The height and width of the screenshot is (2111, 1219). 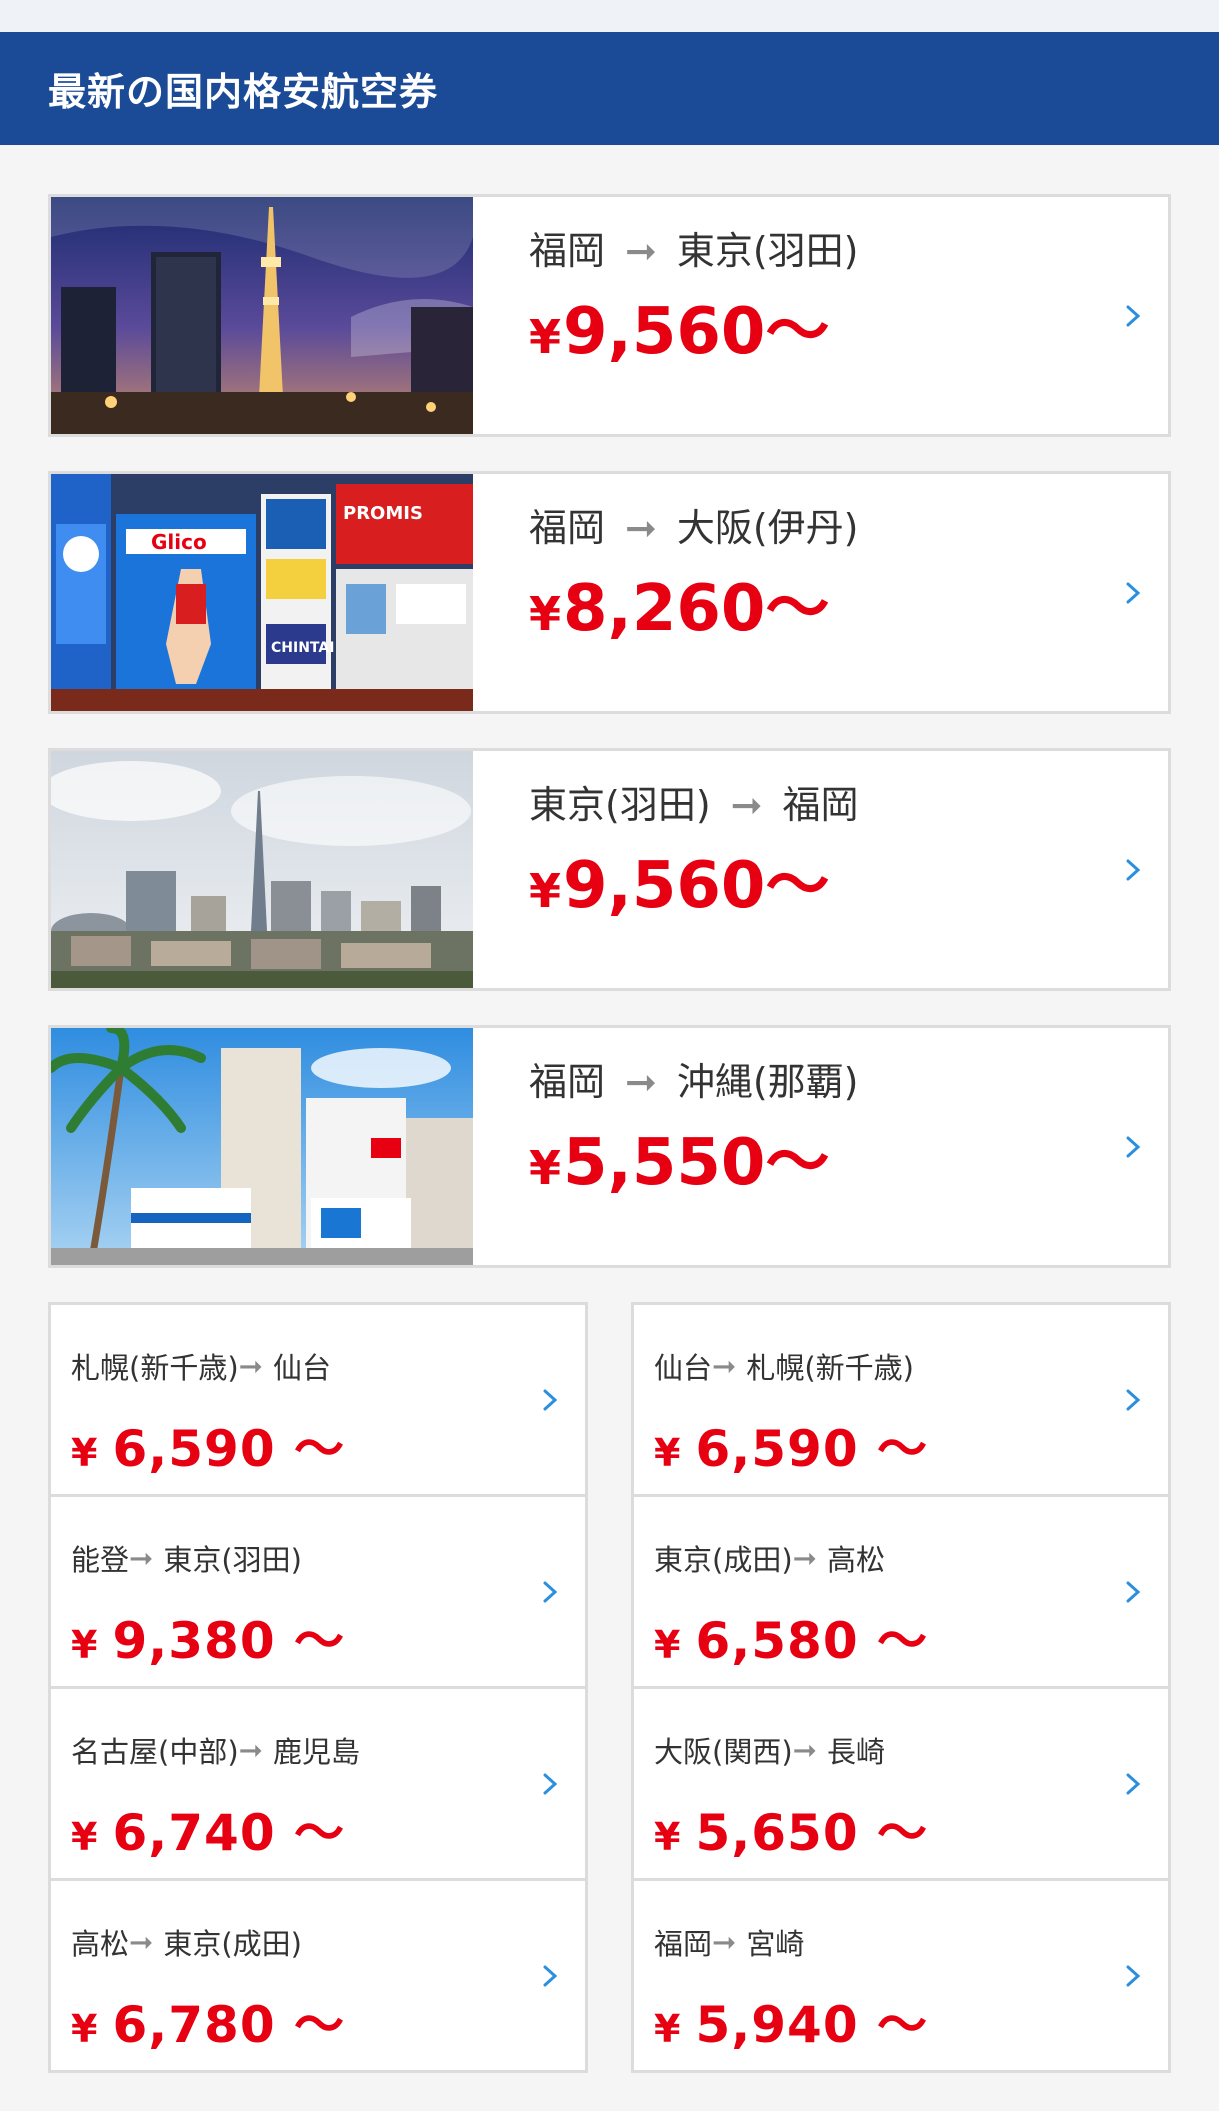 I want to click on route-info: 福岡 ➞ 沖縄(那覇) ¥5,550～, so click(x=666, y=1146).